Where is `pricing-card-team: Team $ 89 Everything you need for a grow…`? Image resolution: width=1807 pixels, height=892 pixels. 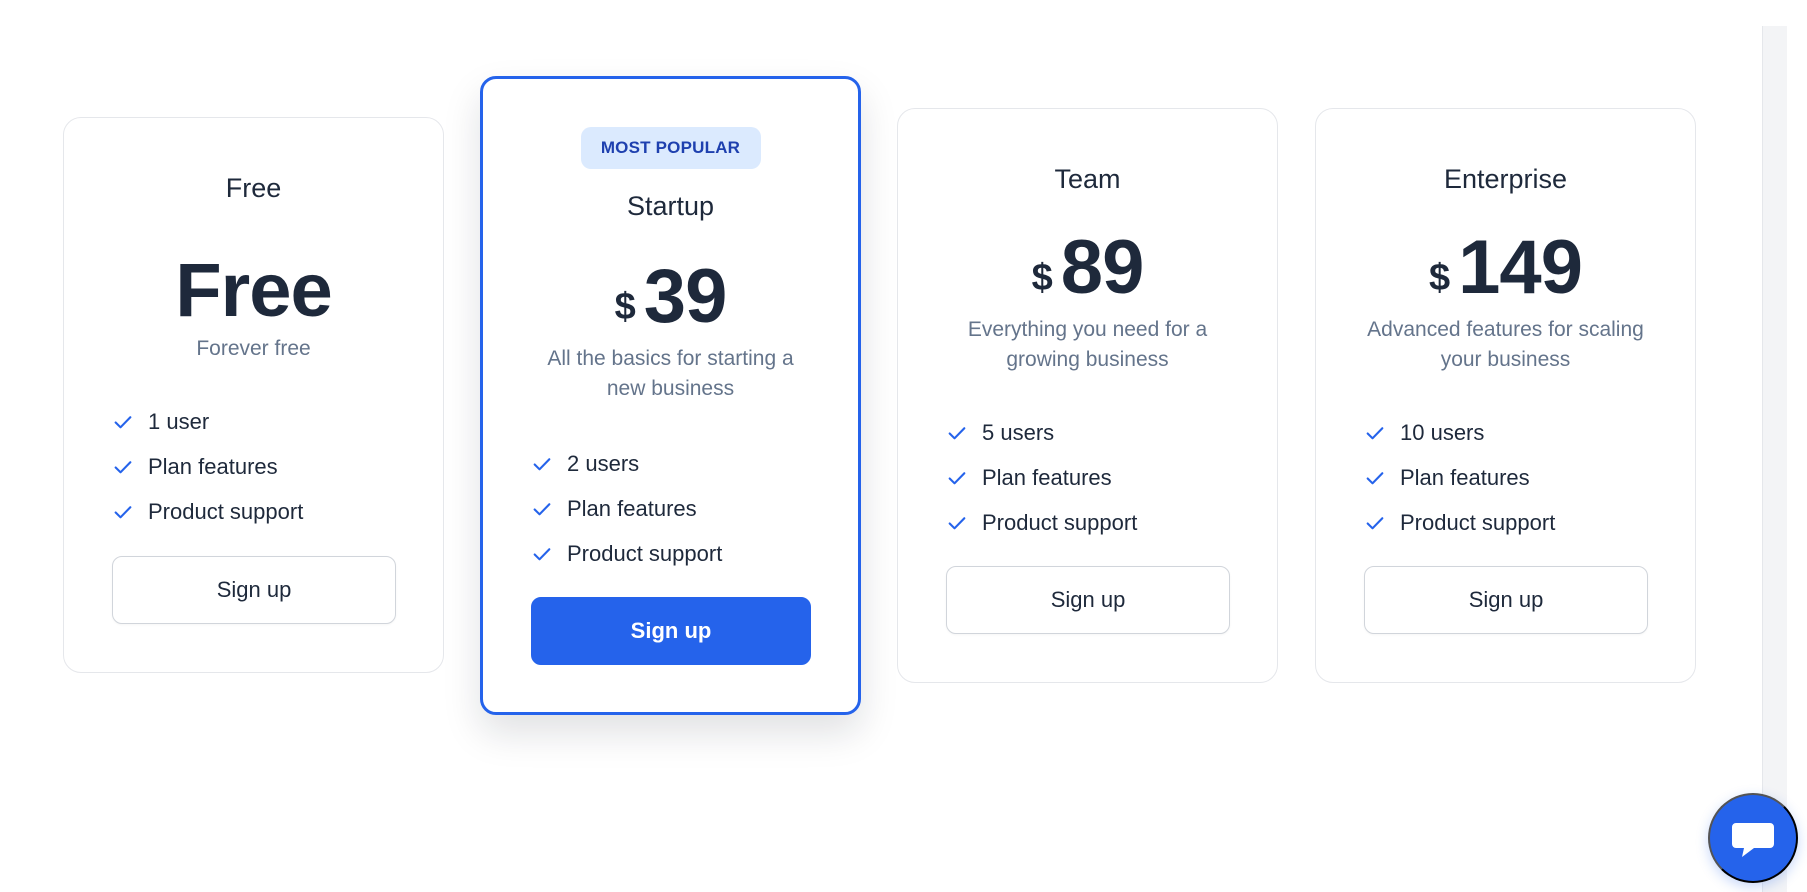 pricing-card-team: Team $ 89 Everything you need for a grow… is located at coordinates (1087, 395).